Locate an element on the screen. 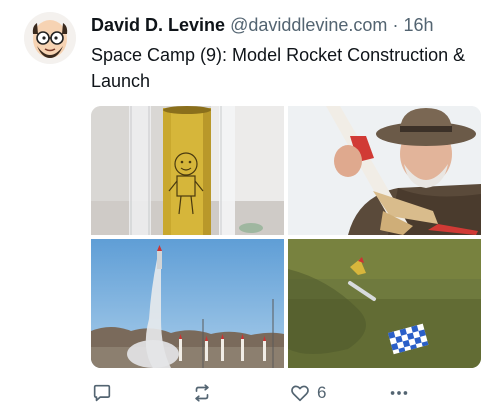 The image size is (500, 417). heart-icon is located at coordinates (300, 393).